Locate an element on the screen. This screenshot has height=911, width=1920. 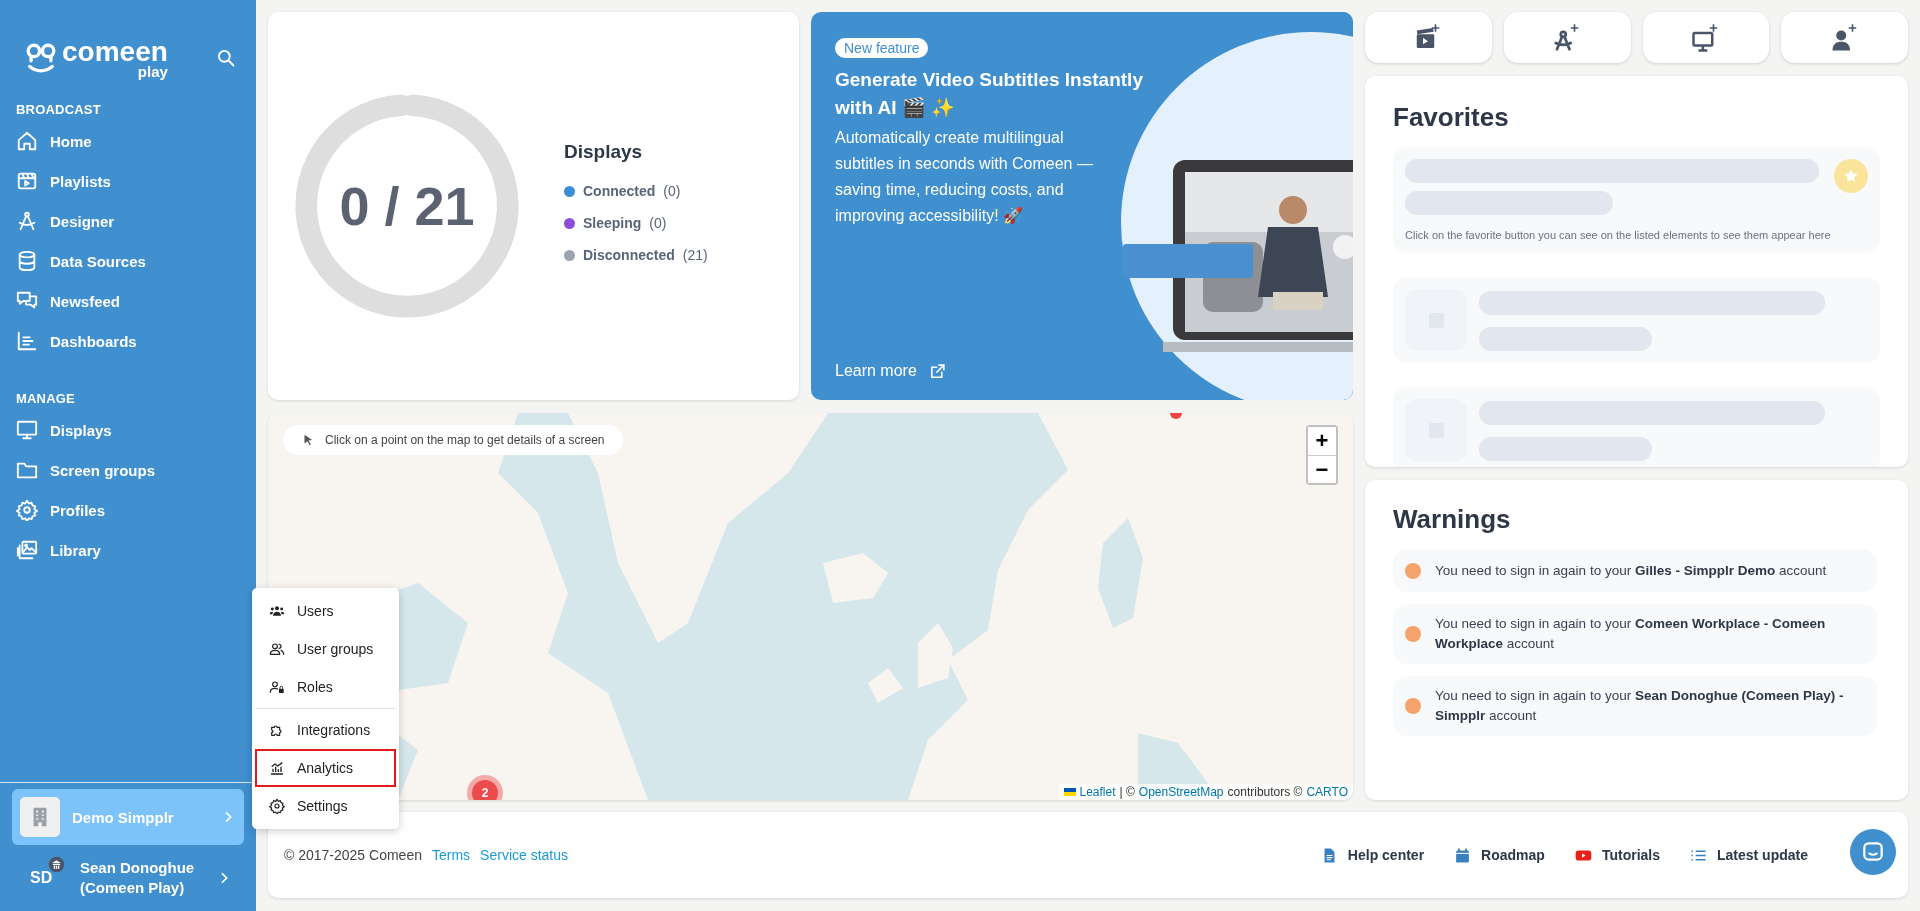
logo-icon is located at coordinates (41, 58).